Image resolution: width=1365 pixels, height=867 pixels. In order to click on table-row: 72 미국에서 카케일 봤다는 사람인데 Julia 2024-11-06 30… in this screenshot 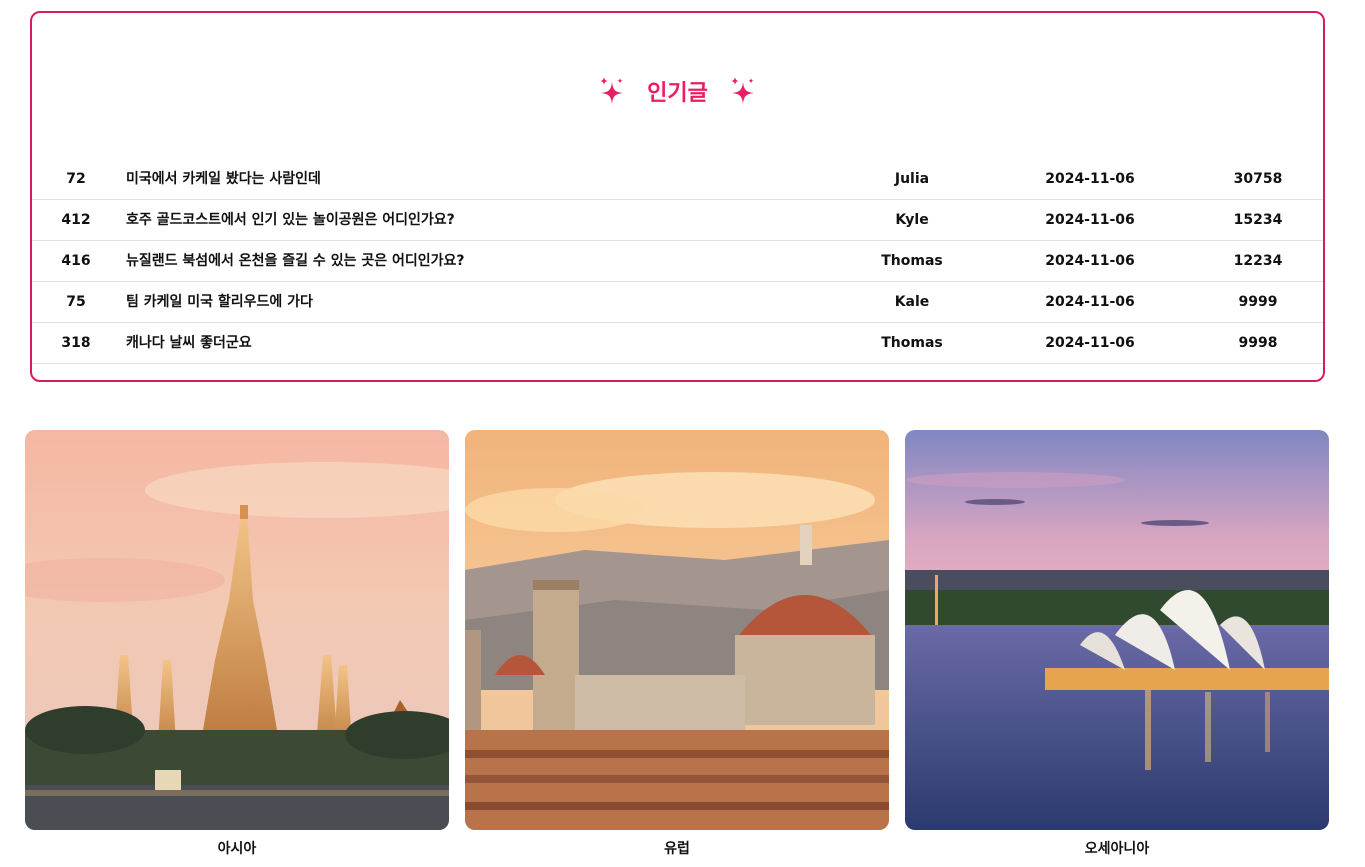, I will do `click(677, 179)`.